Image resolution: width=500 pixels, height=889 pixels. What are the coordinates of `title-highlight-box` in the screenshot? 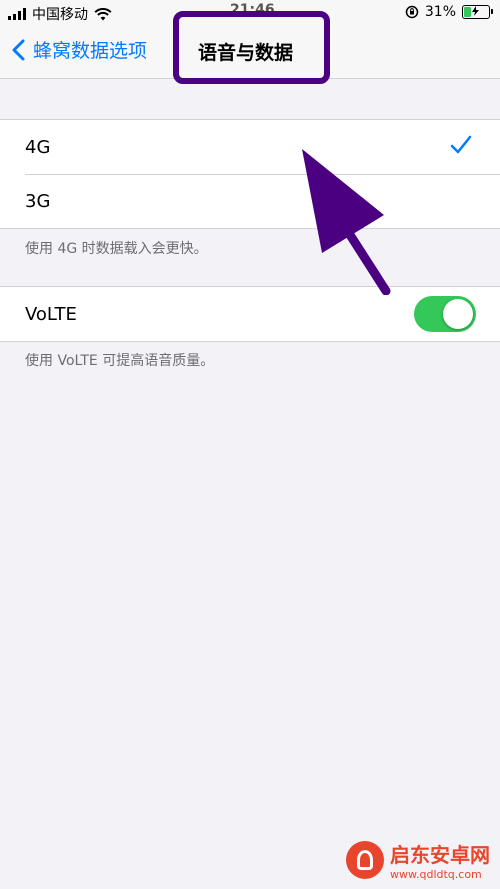 It's located at (251, 47).